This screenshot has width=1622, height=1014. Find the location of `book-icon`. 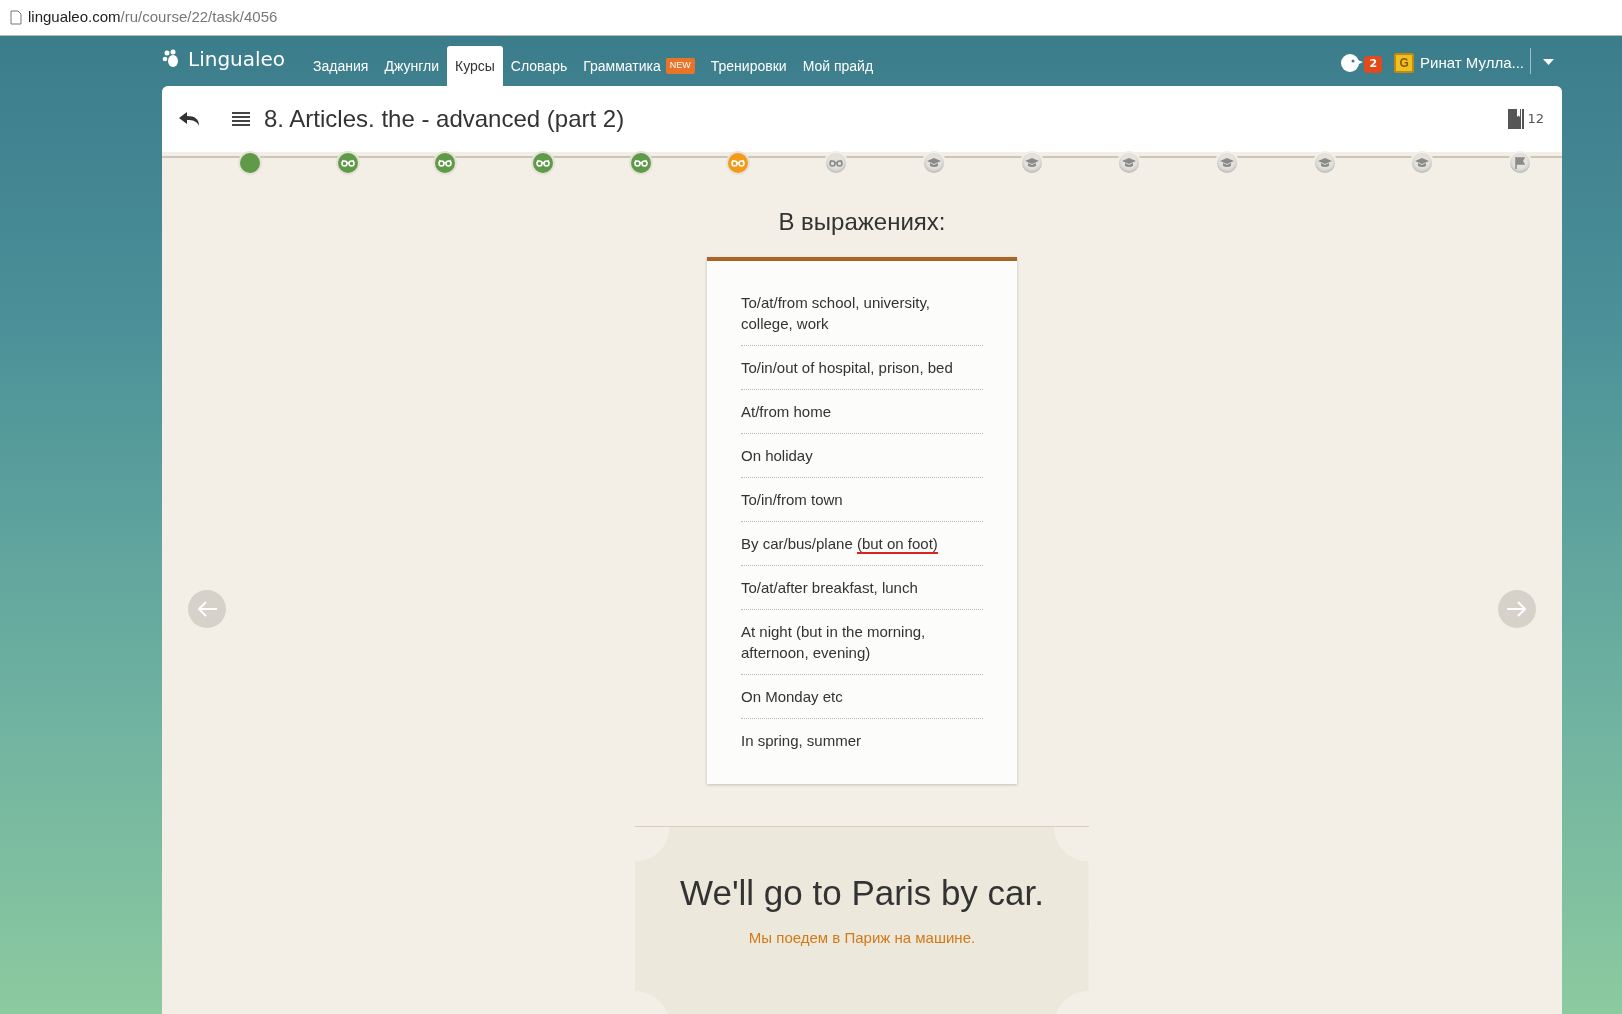

book-icon is located at coordinates (1516, 119).